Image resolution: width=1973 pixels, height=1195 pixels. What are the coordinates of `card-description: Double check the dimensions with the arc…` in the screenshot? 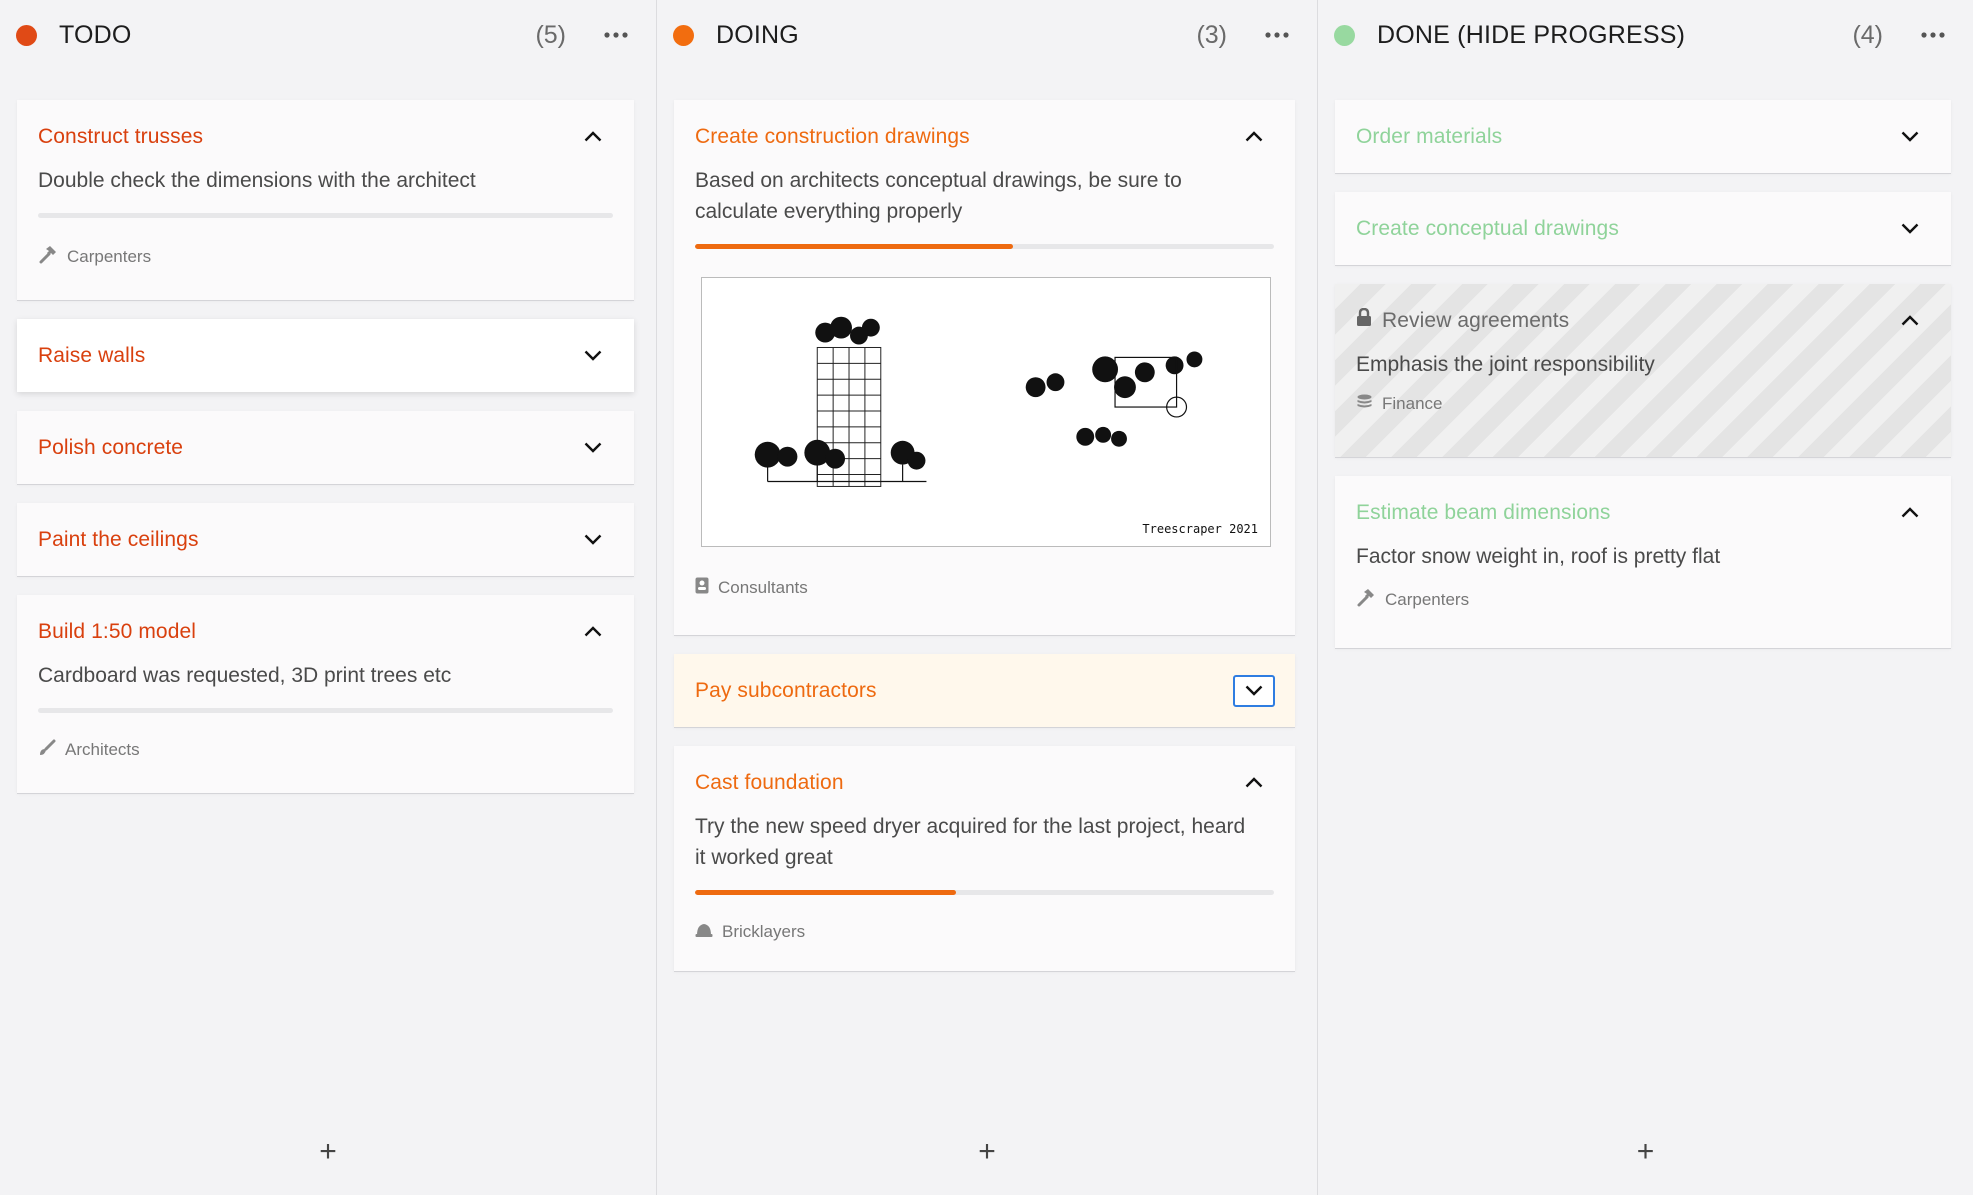 It's located at (257, 180).